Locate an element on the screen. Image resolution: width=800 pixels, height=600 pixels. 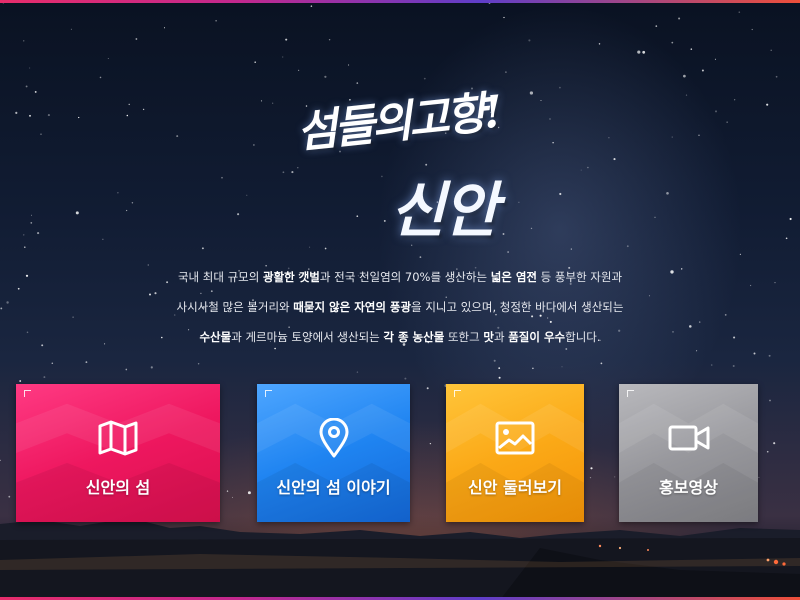
logo-slogan: 섬들의고향! is located at coordinates (398, 122).